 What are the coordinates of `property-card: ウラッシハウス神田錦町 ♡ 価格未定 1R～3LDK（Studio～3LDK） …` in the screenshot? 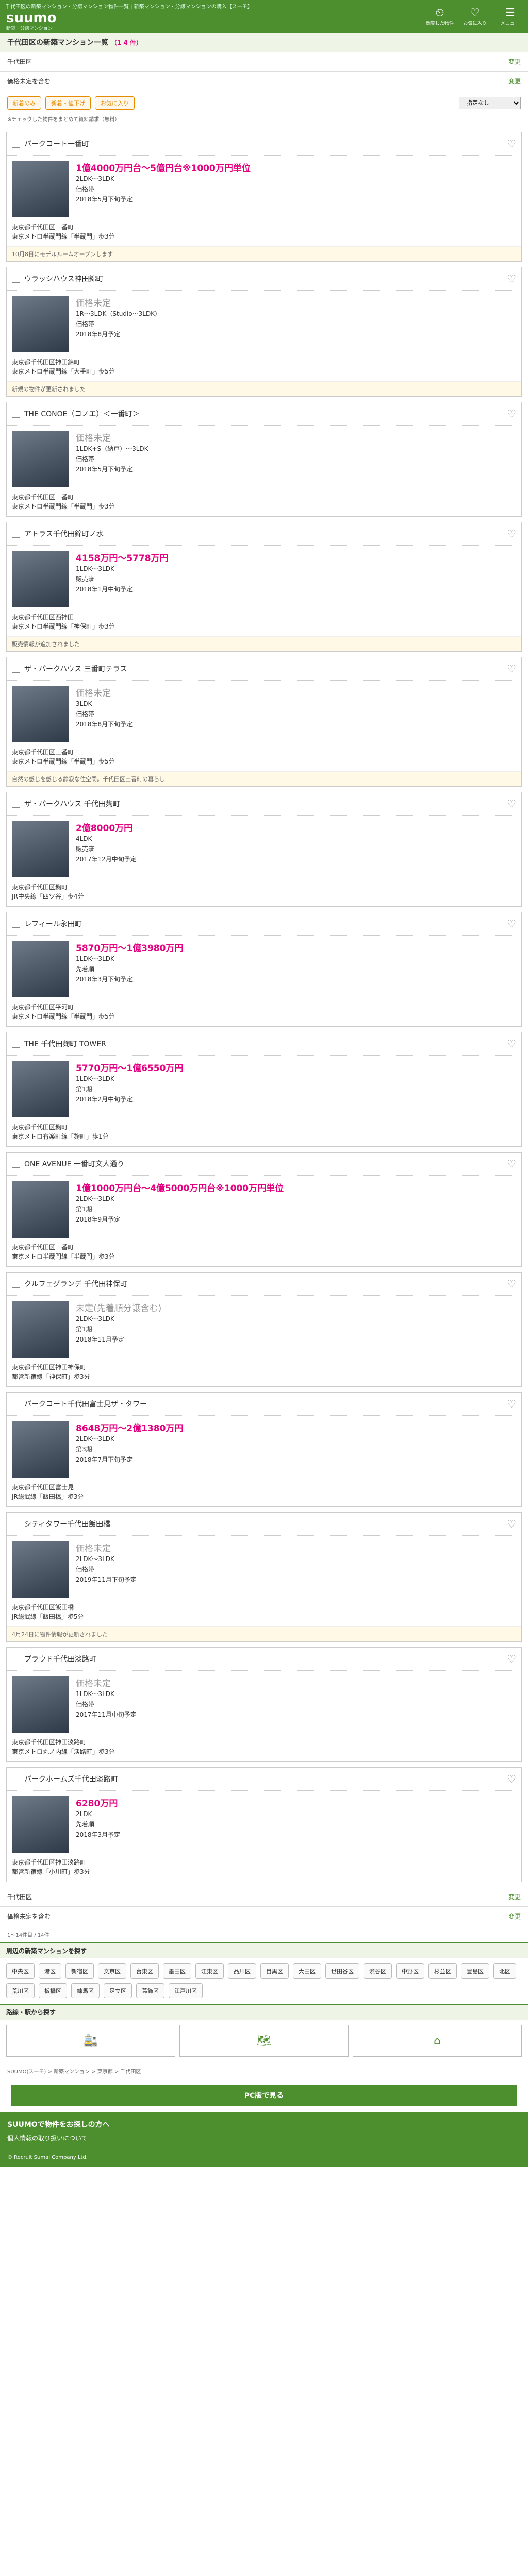 It's located at (264, 332).